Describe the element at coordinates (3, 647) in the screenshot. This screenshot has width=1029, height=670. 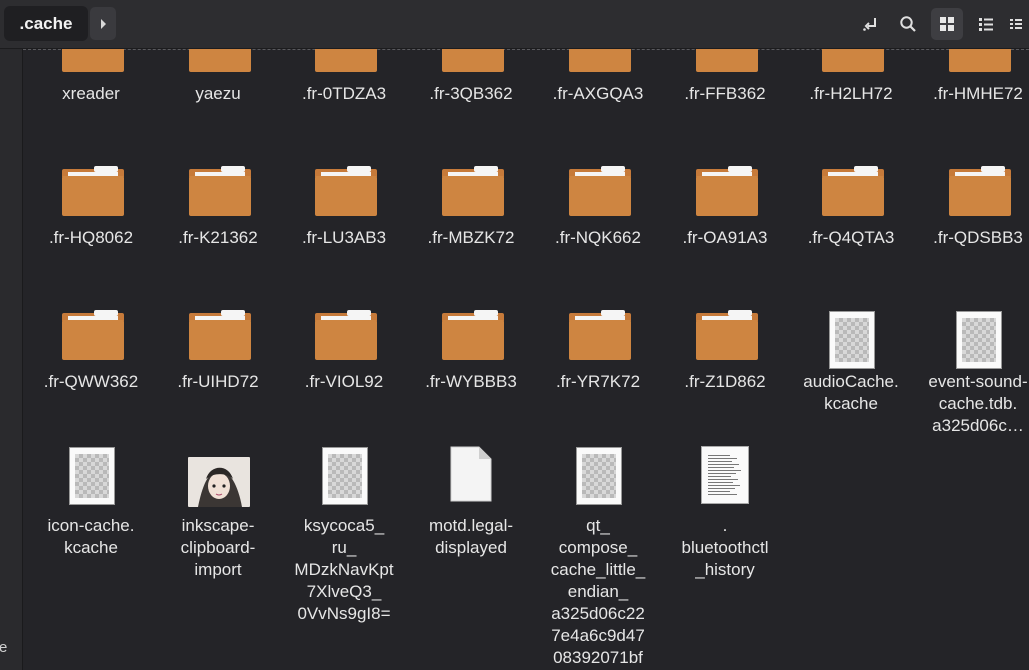
I see `sidebar-item-fragment: e` at that location.